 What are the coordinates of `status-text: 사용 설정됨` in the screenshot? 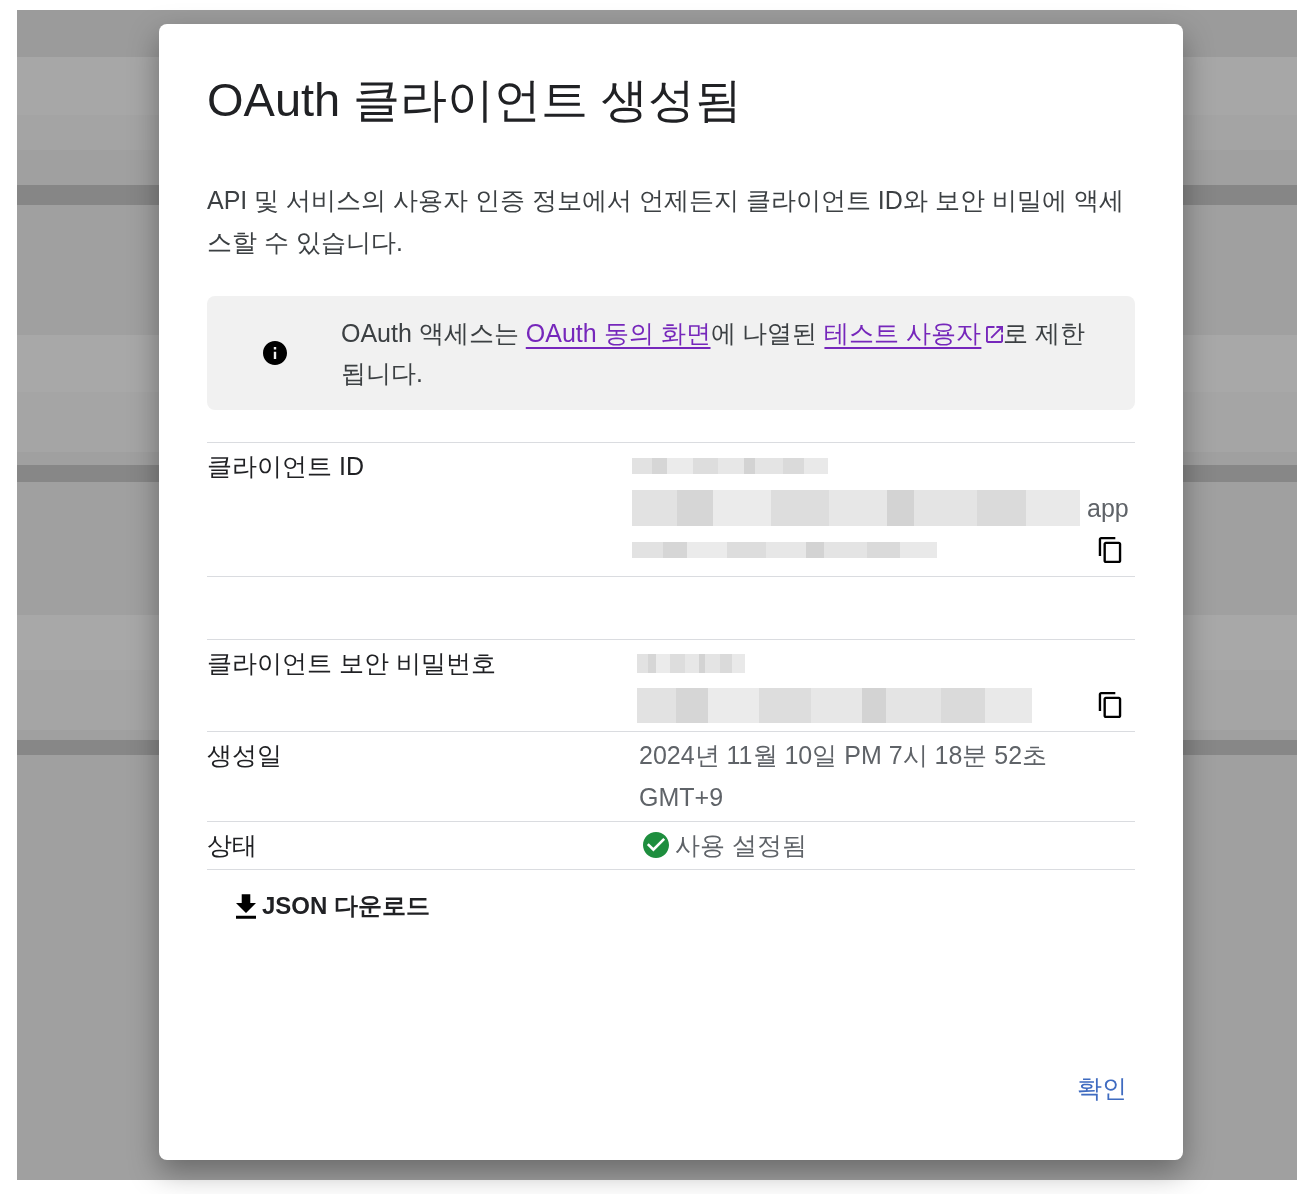 It's located at (741, 845).